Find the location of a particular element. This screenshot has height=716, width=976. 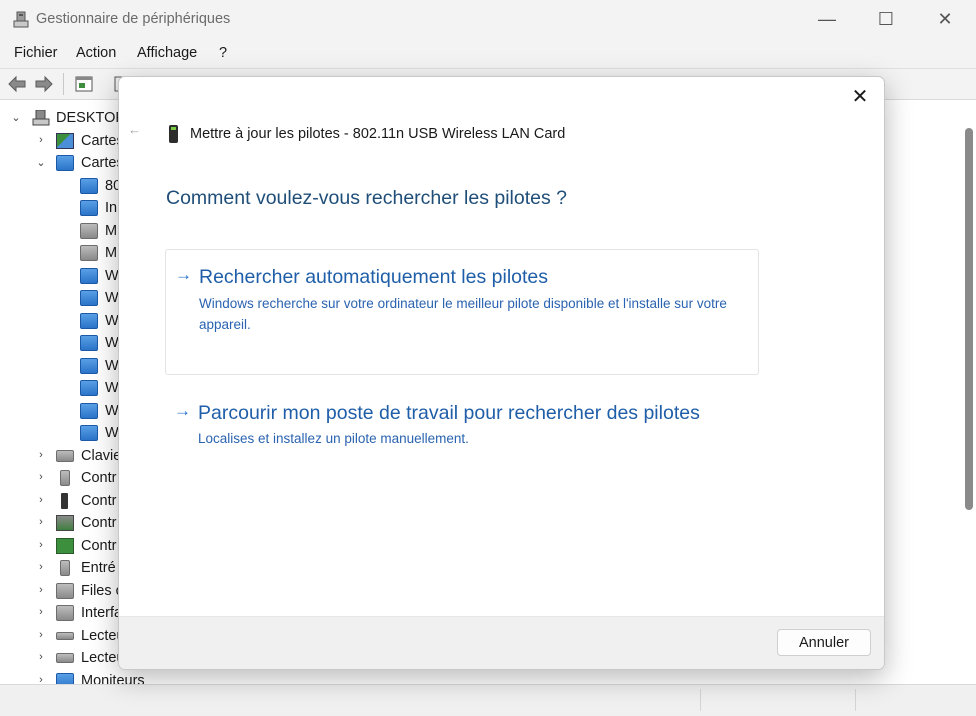

maximize-button: ☐ is located at coordinates (886, 19).